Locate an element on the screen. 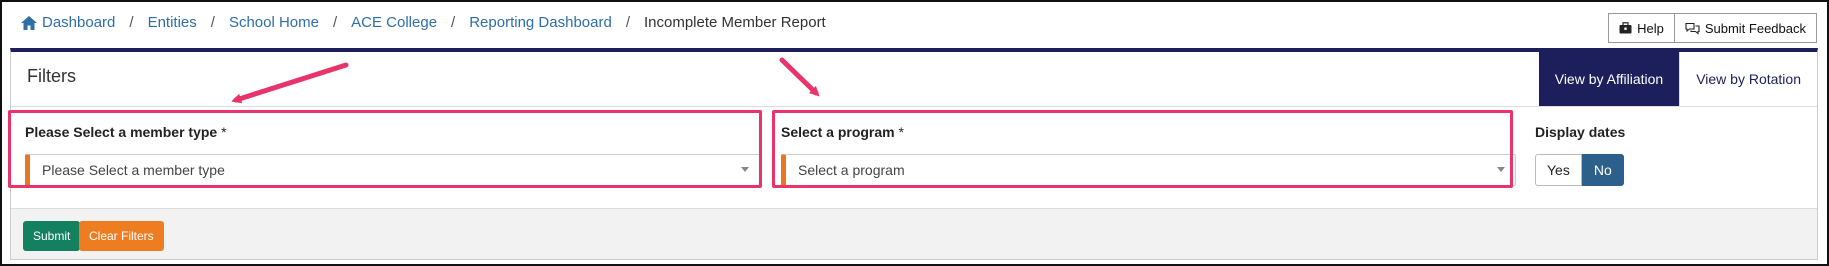 This screenshot has height=266, width=1829. briefcase-icon is located at coordinates (1625, 28).